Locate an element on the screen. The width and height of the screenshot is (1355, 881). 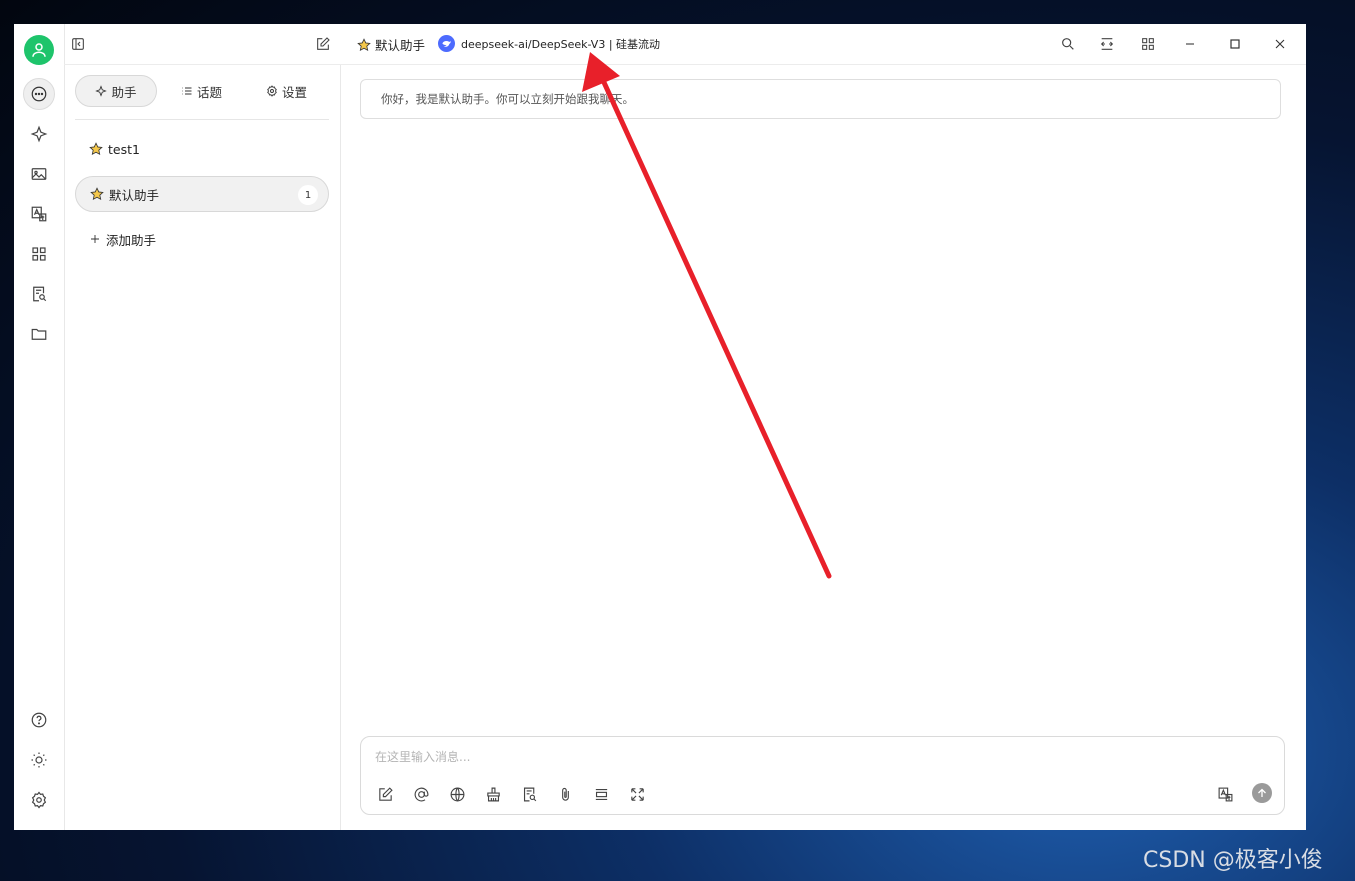
help-icon is located at coordinates (39, 720).